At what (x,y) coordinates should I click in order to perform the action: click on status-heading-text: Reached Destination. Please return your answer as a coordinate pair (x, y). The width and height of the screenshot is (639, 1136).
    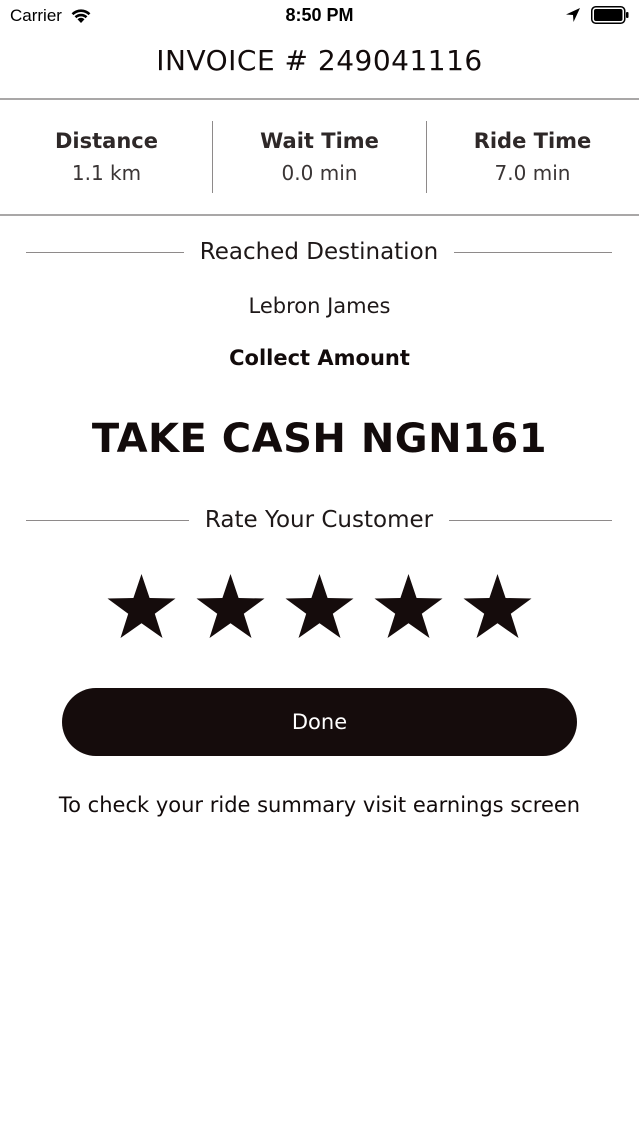
    Looking at the image, I should click on (319, 252).